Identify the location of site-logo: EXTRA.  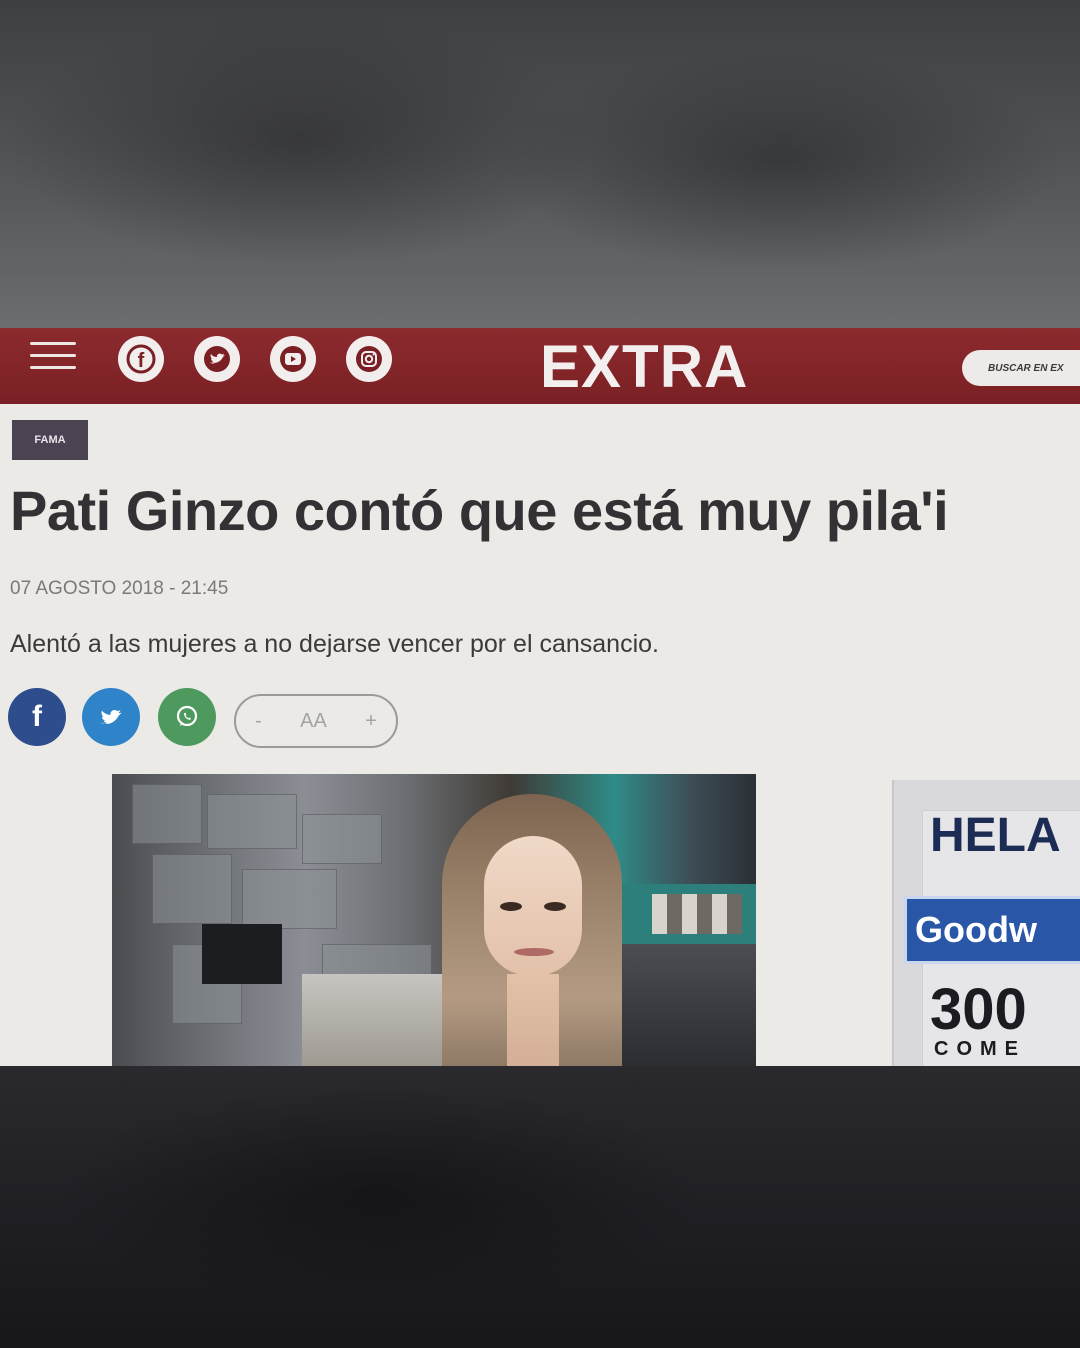
(644, 366).